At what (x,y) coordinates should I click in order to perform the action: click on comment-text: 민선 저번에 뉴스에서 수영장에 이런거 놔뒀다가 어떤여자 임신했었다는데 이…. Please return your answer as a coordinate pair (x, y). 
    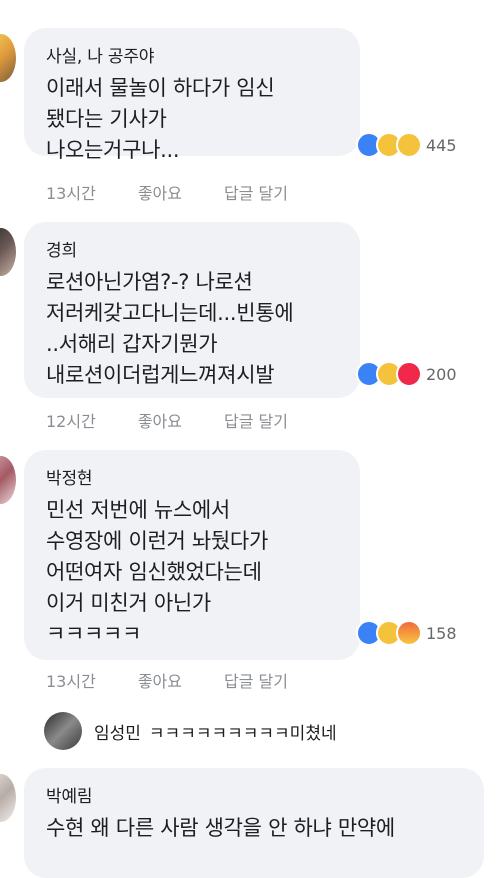
    Looking at the image, I should click on (194, 572).